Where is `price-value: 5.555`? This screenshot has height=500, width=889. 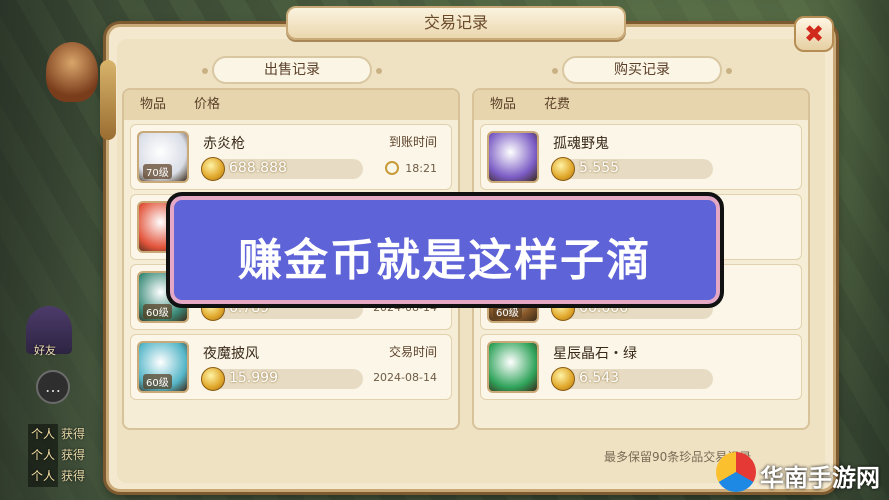 price-value: 5.555 is located at coordinates (599, 168).